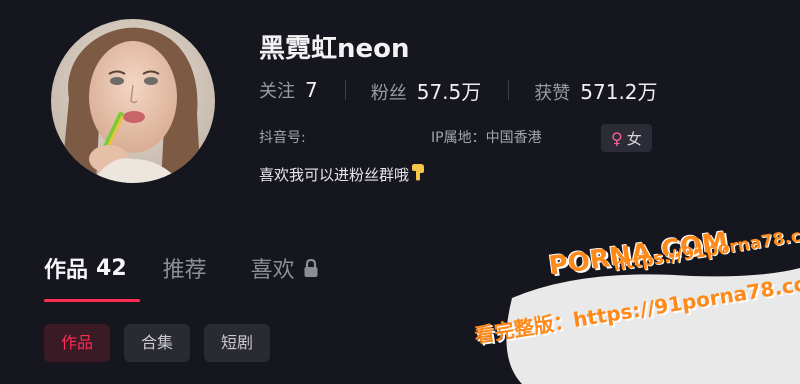 The width and height of the screenshot is (800, 384). Describe the element at coordinates (619, 91) in the screenshot. I see `stat-value: 571.2万` at that location.